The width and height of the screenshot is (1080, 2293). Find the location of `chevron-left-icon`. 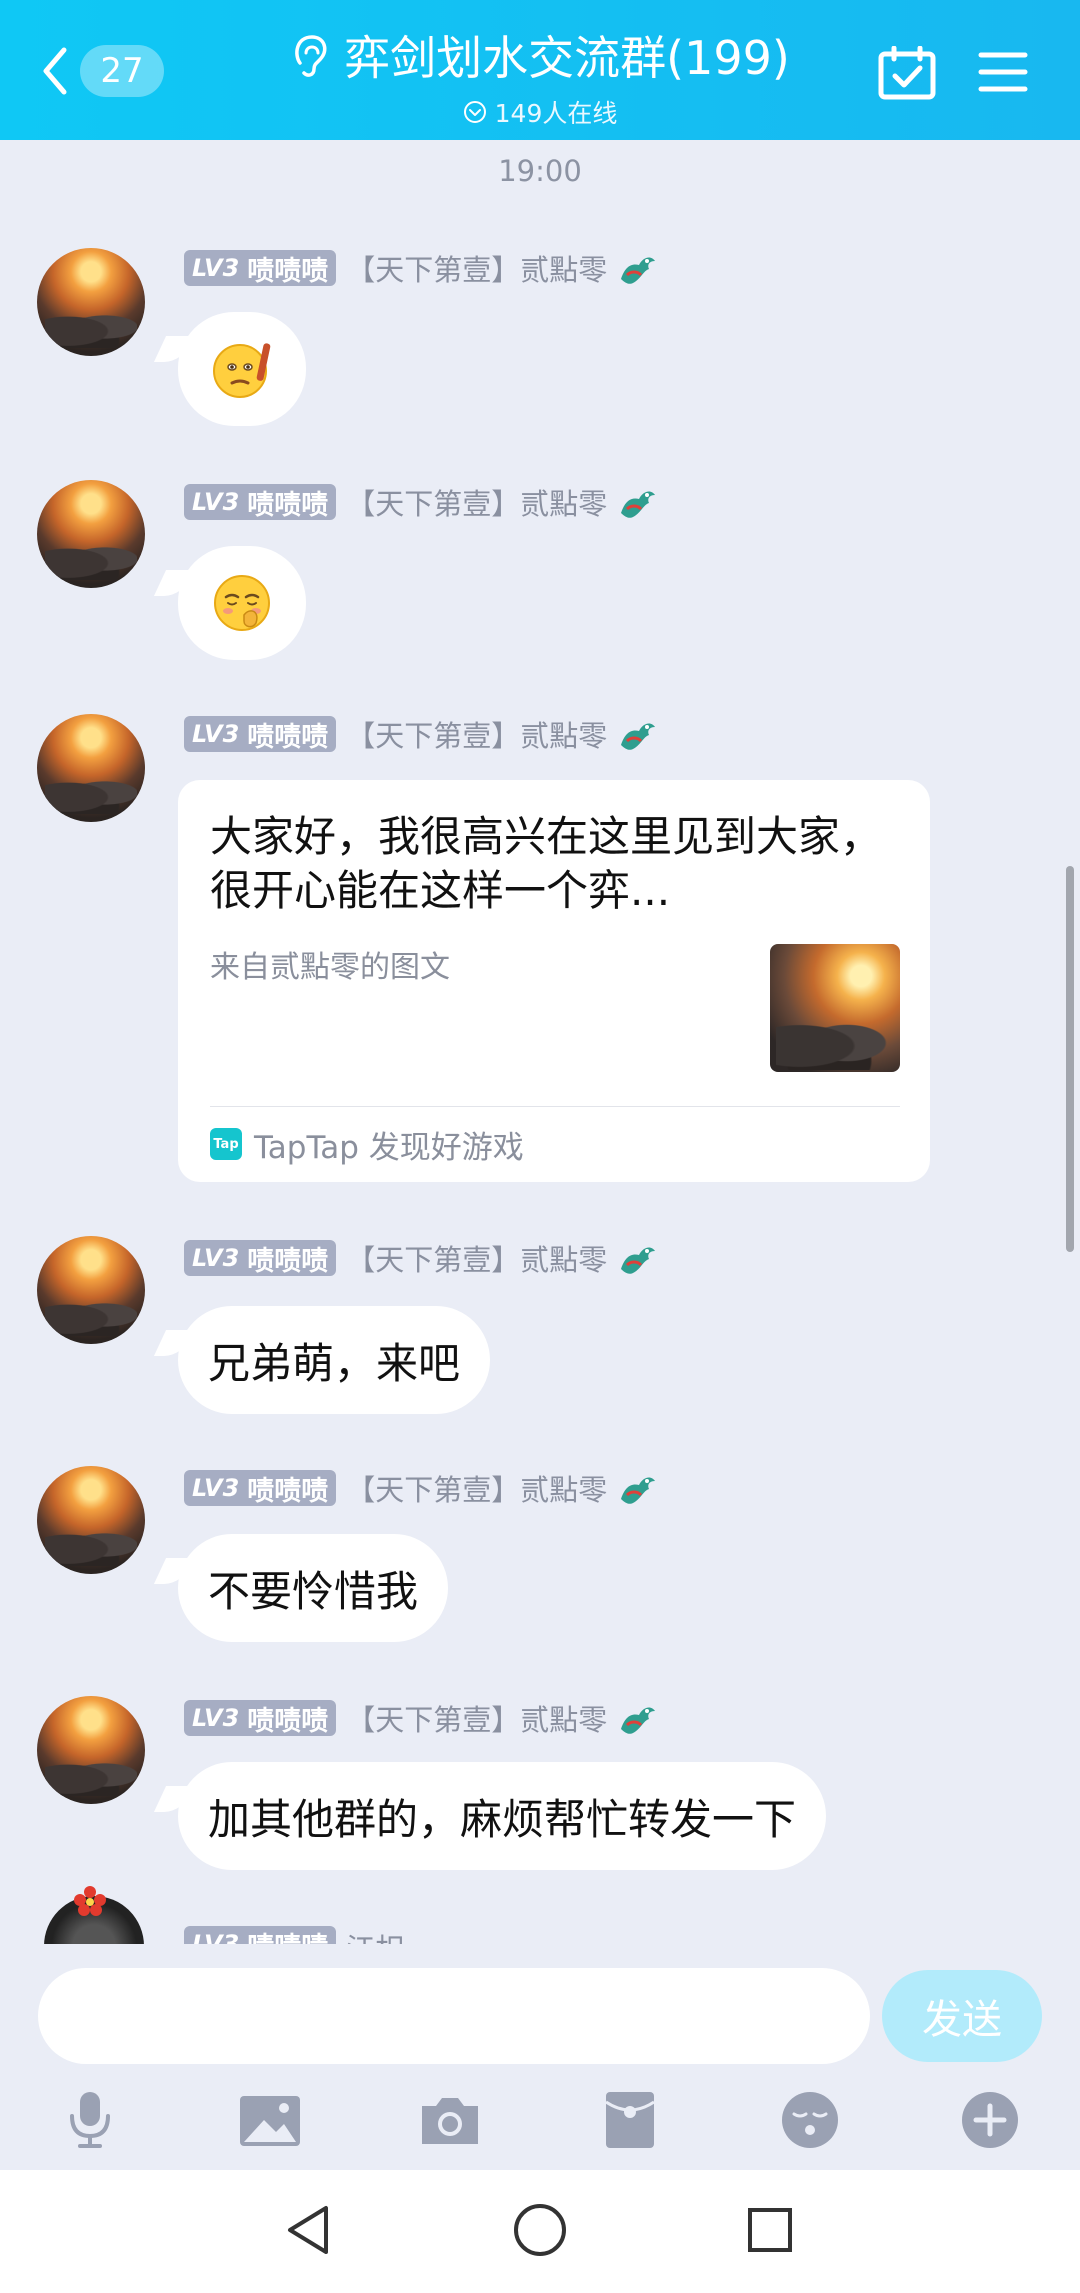

chevron-left-icon is located at coordinates (55, 71).